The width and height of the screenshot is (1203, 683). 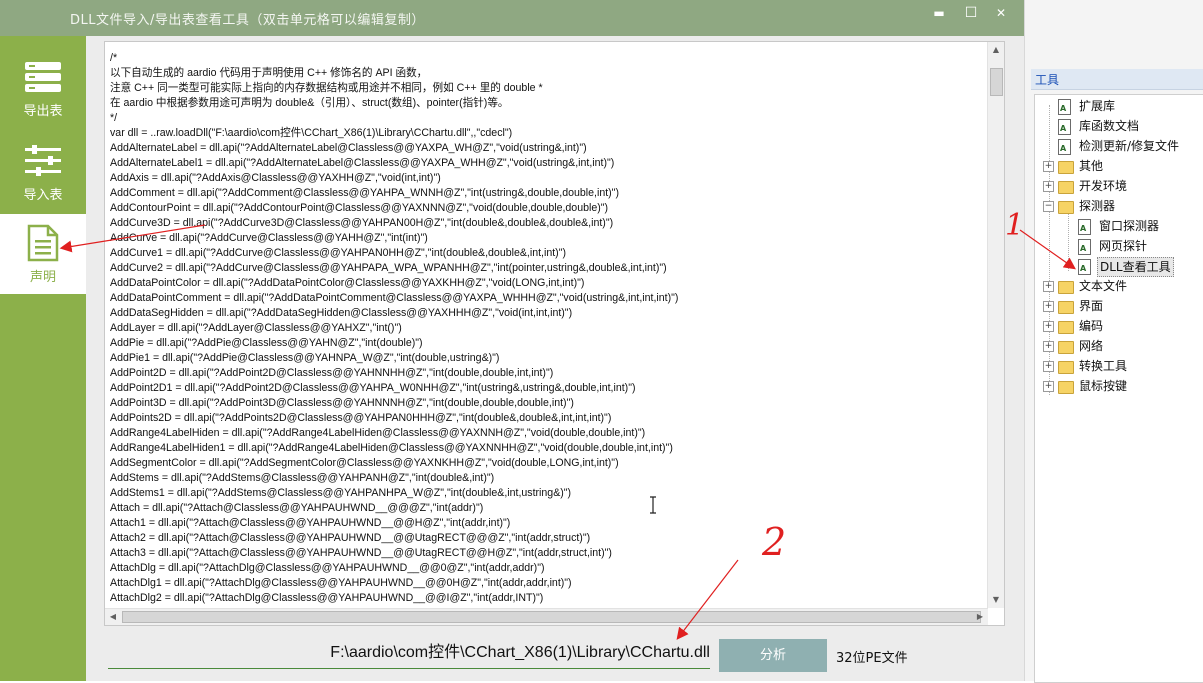 I want to click on annotation-mark-2: 2, so click(x=773, y=542).